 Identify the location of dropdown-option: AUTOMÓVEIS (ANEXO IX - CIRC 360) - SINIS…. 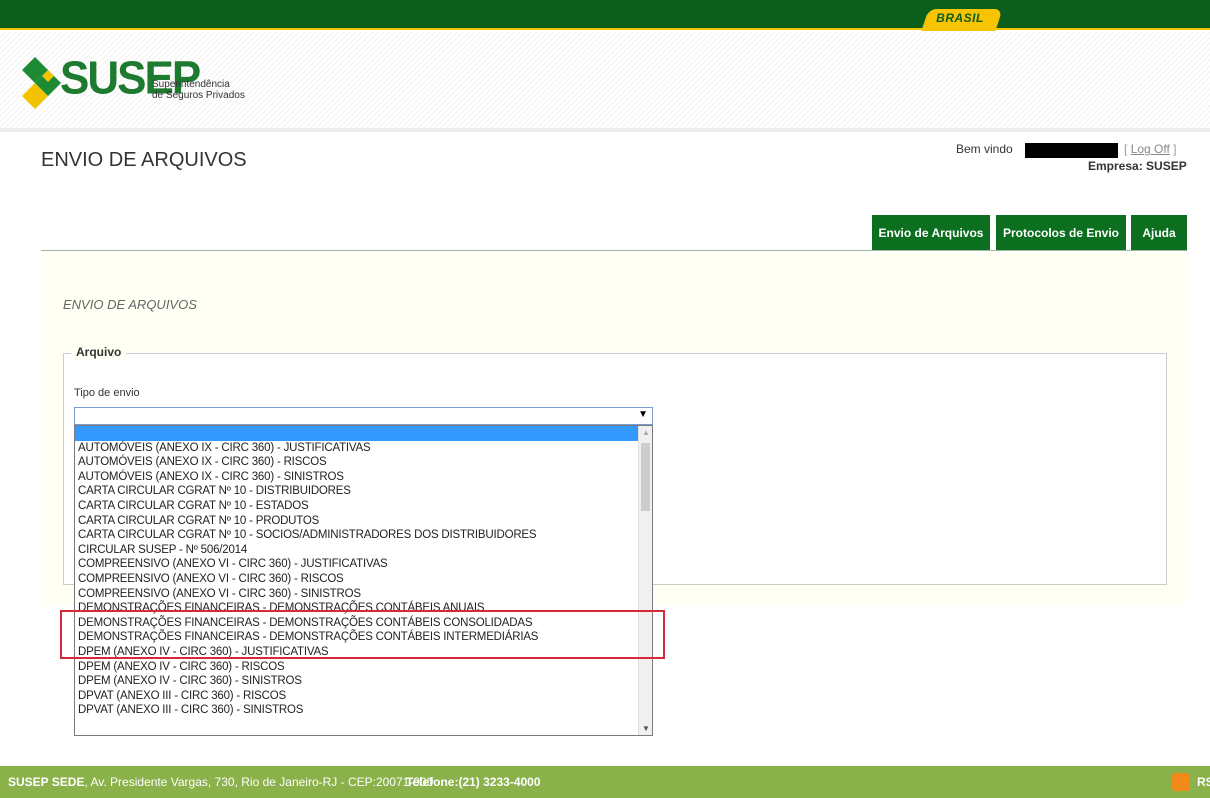
(363, 477).